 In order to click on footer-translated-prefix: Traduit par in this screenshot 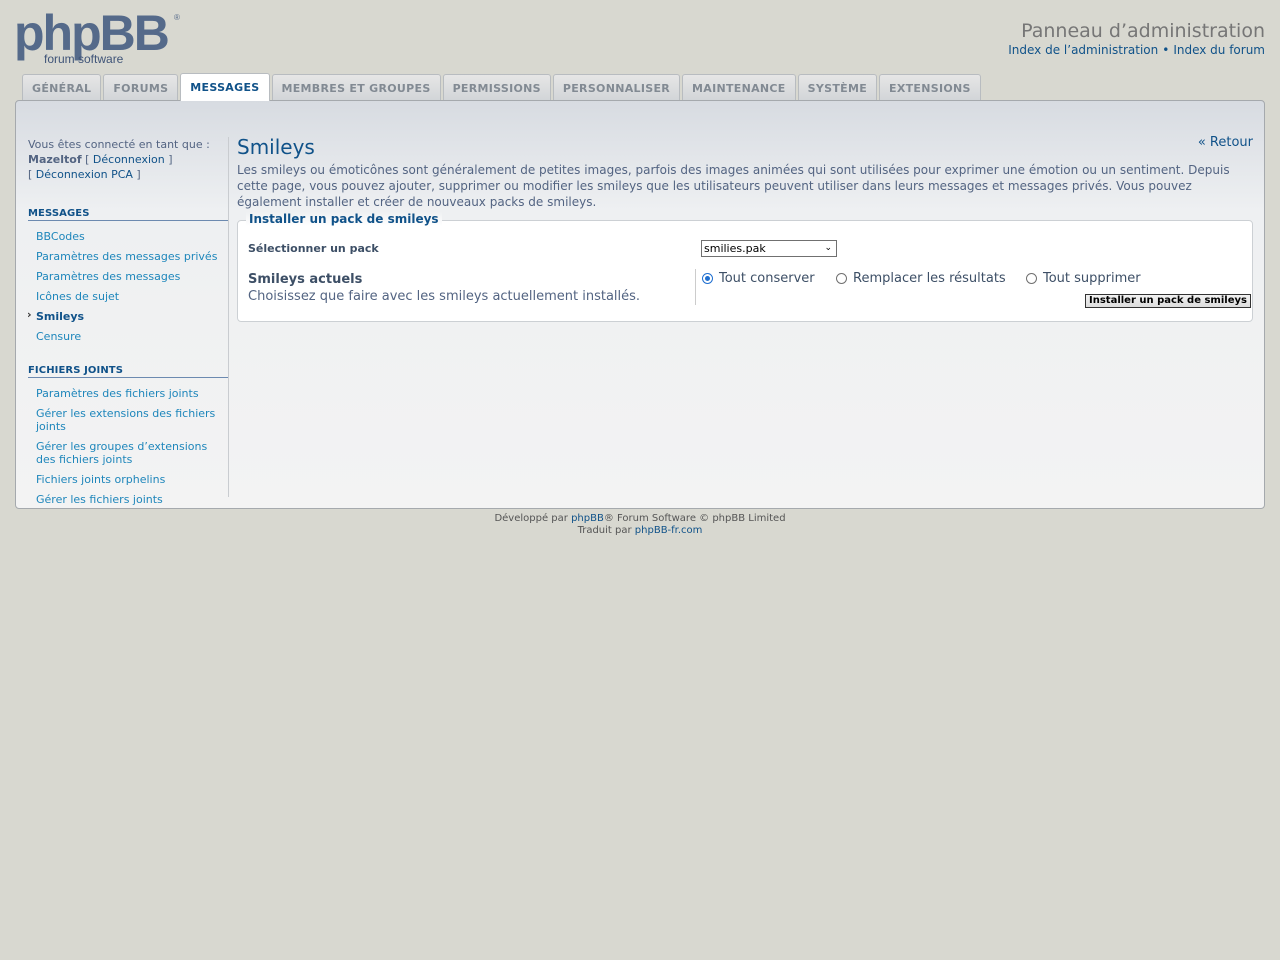, I will do `click(604, 530)`.